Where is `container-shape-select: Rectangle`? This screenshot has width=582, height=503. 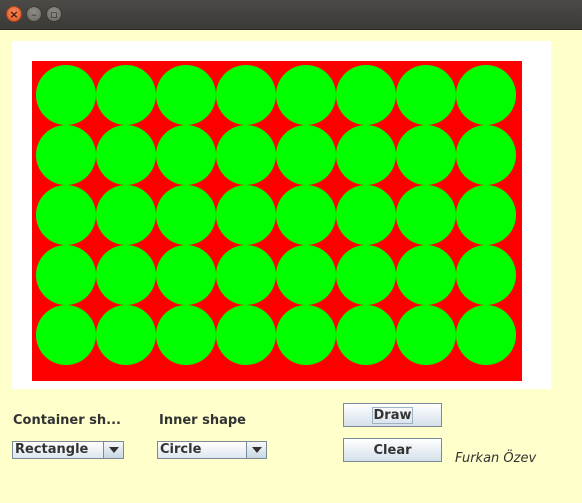 container-shape-select: Rectangle is located at coordinates (68, 450).